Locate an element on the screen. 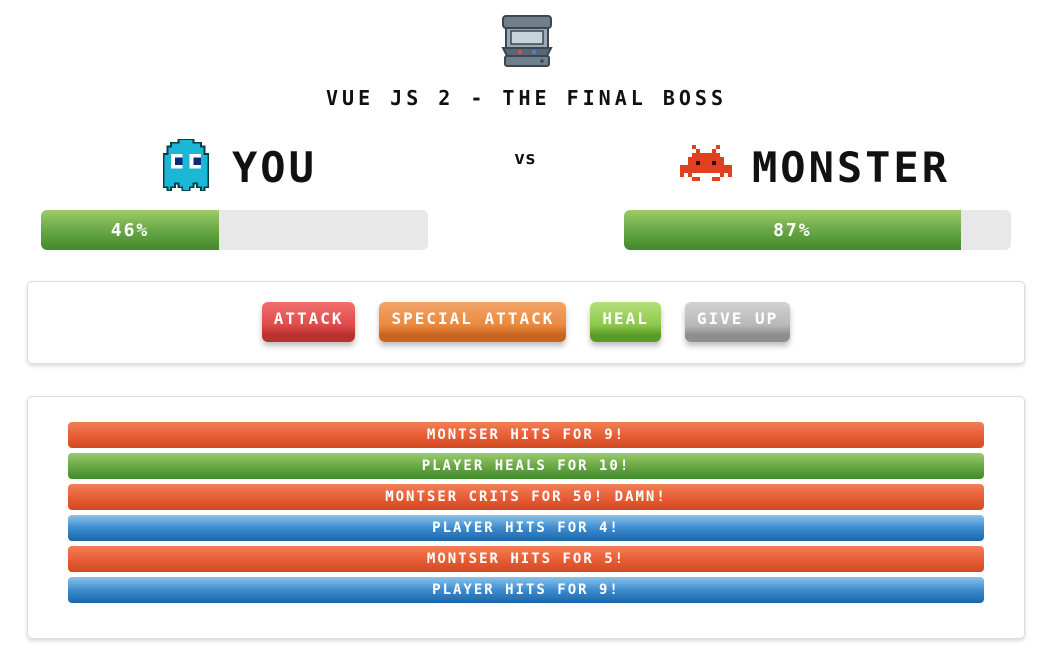  log-entry: MONTSER HITS FOR 9! is located at coordinates (526, 435).